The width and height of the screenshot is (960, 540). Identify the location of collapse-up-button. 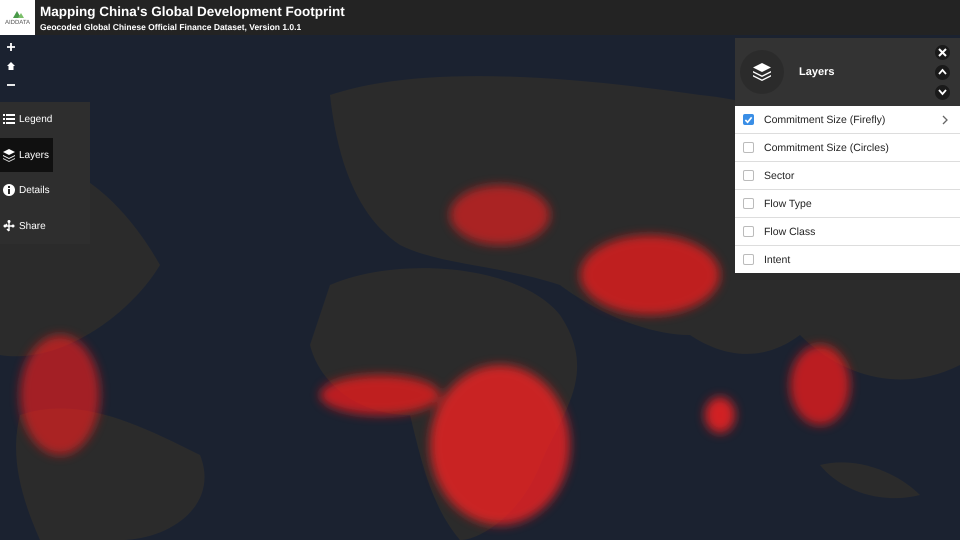
(942, 72).